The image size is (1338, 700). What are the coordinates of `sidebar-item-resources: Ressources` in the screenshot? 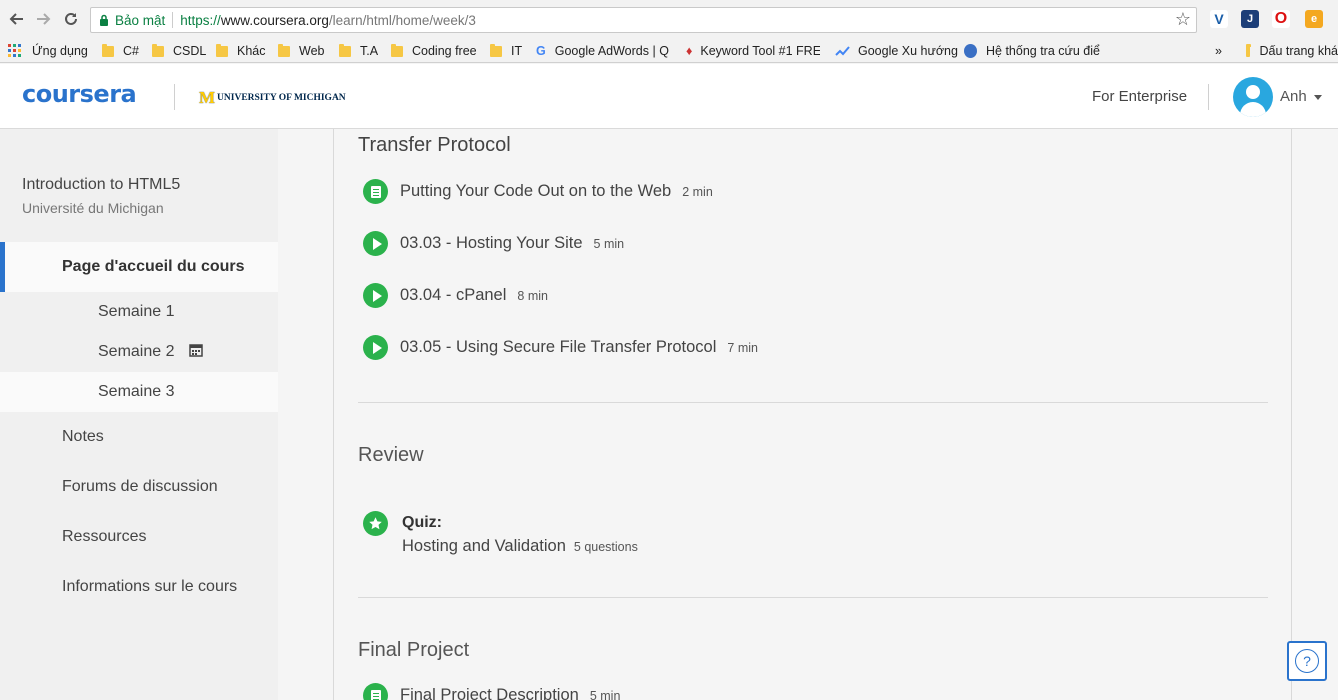 It's located at (104, 537).